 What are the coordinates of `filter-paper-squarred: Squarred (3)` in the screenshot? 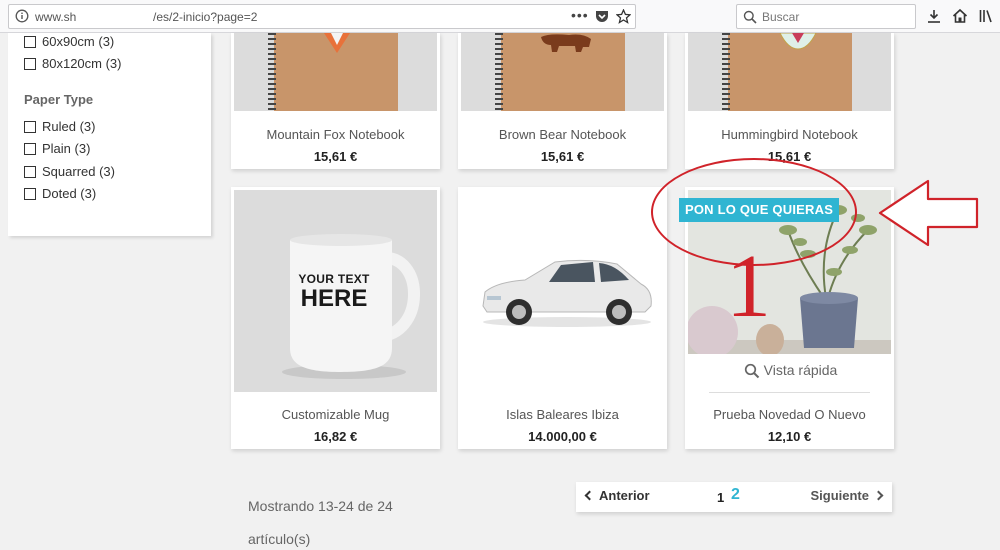 It's located at (69, 171).